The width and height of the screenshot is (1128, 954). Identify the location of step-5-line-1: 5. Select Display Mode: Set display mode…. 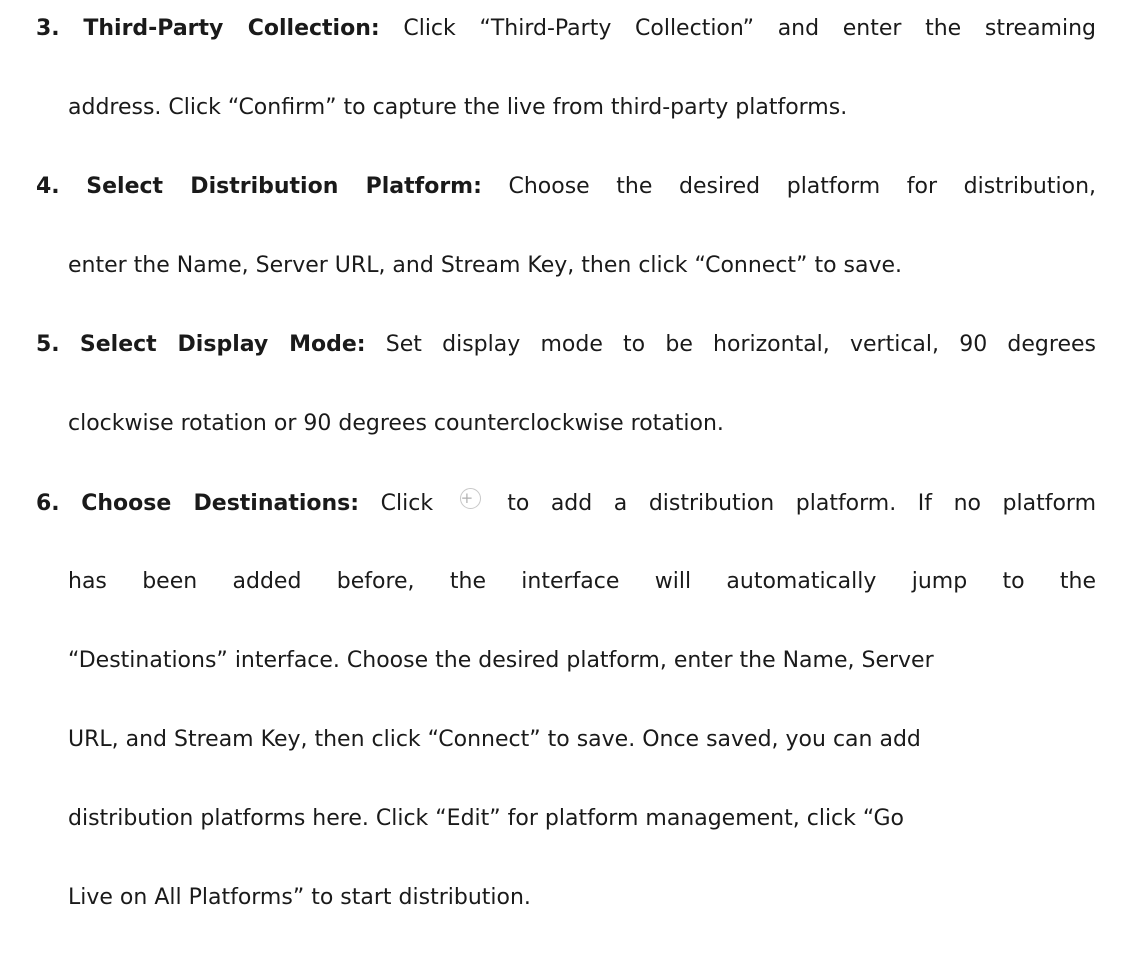
(566, 345).